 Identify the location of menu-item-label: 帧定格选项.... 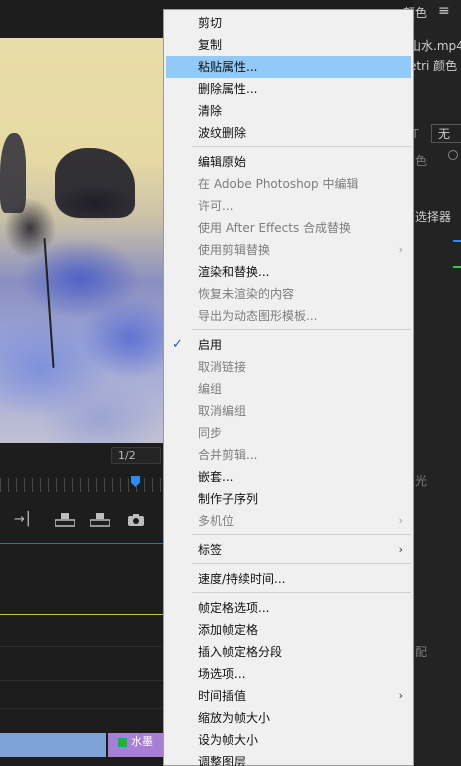
(234, 608).